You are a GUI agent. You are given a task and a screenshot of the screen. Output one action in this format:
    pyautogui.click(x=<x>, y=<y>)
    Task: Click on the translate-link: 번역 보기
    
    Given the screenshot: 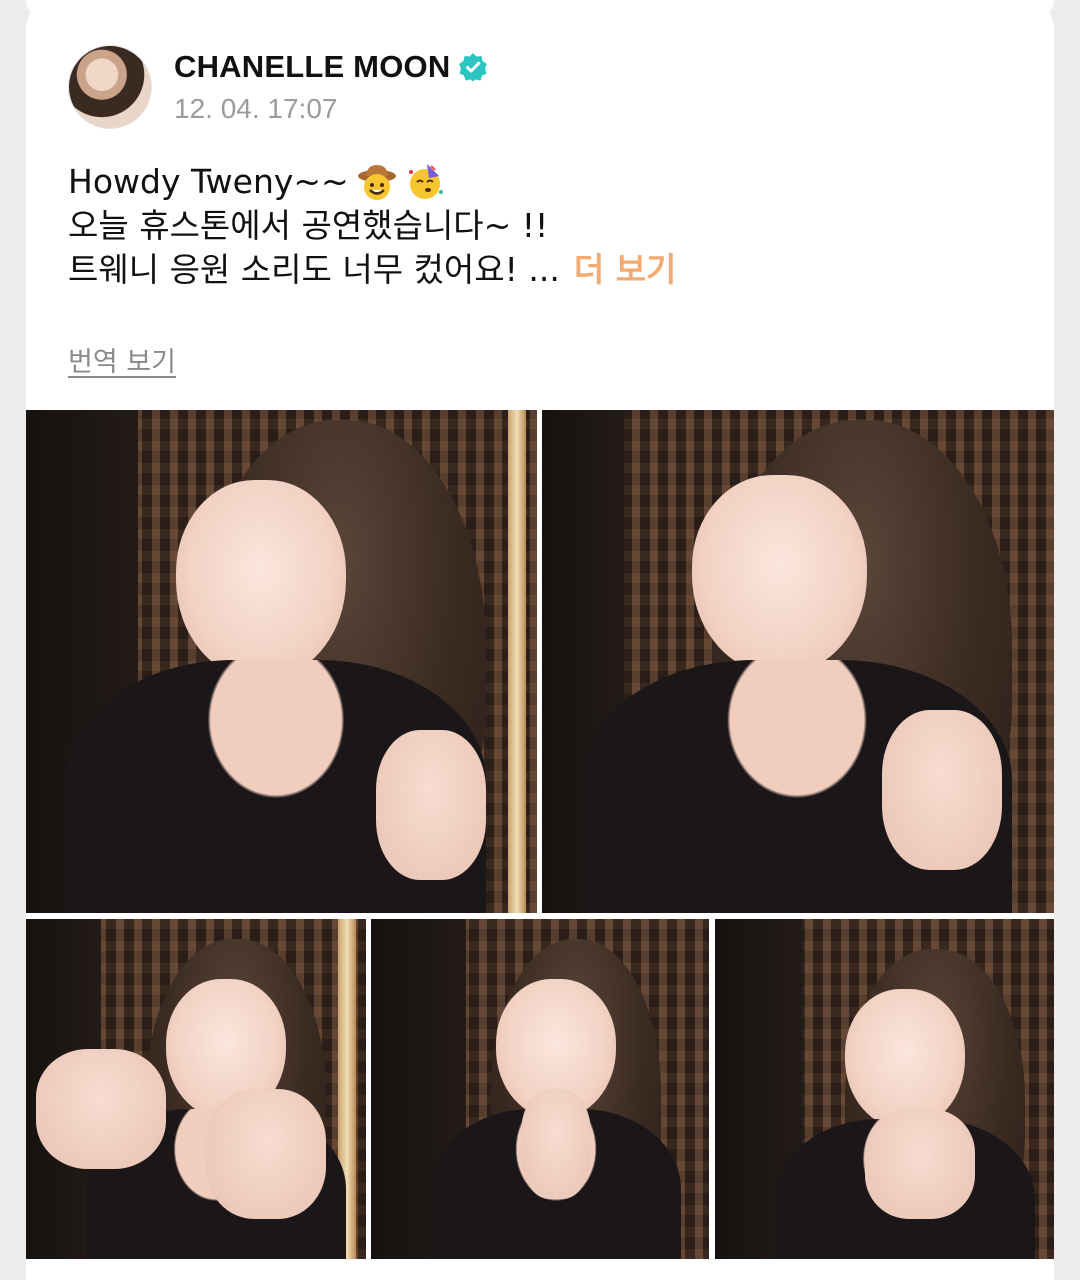 What is the action you would take?
    pyautogui.click(x=122, y=359)
    